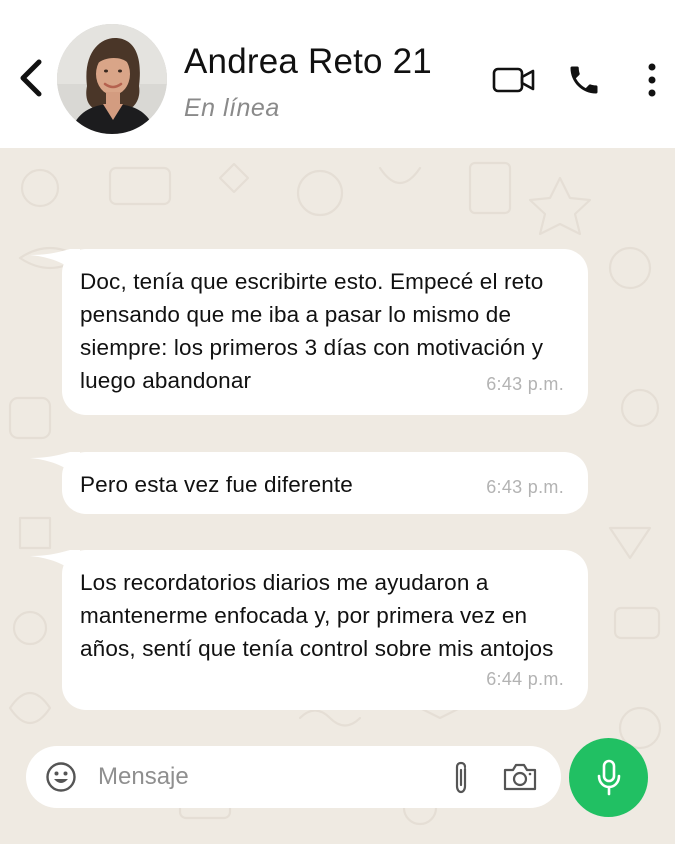 This screenshot has height=844, width=675. I want to click on incoming-message: Pero esta vez fue diferente 6:43 p.m., so click(309, 483).